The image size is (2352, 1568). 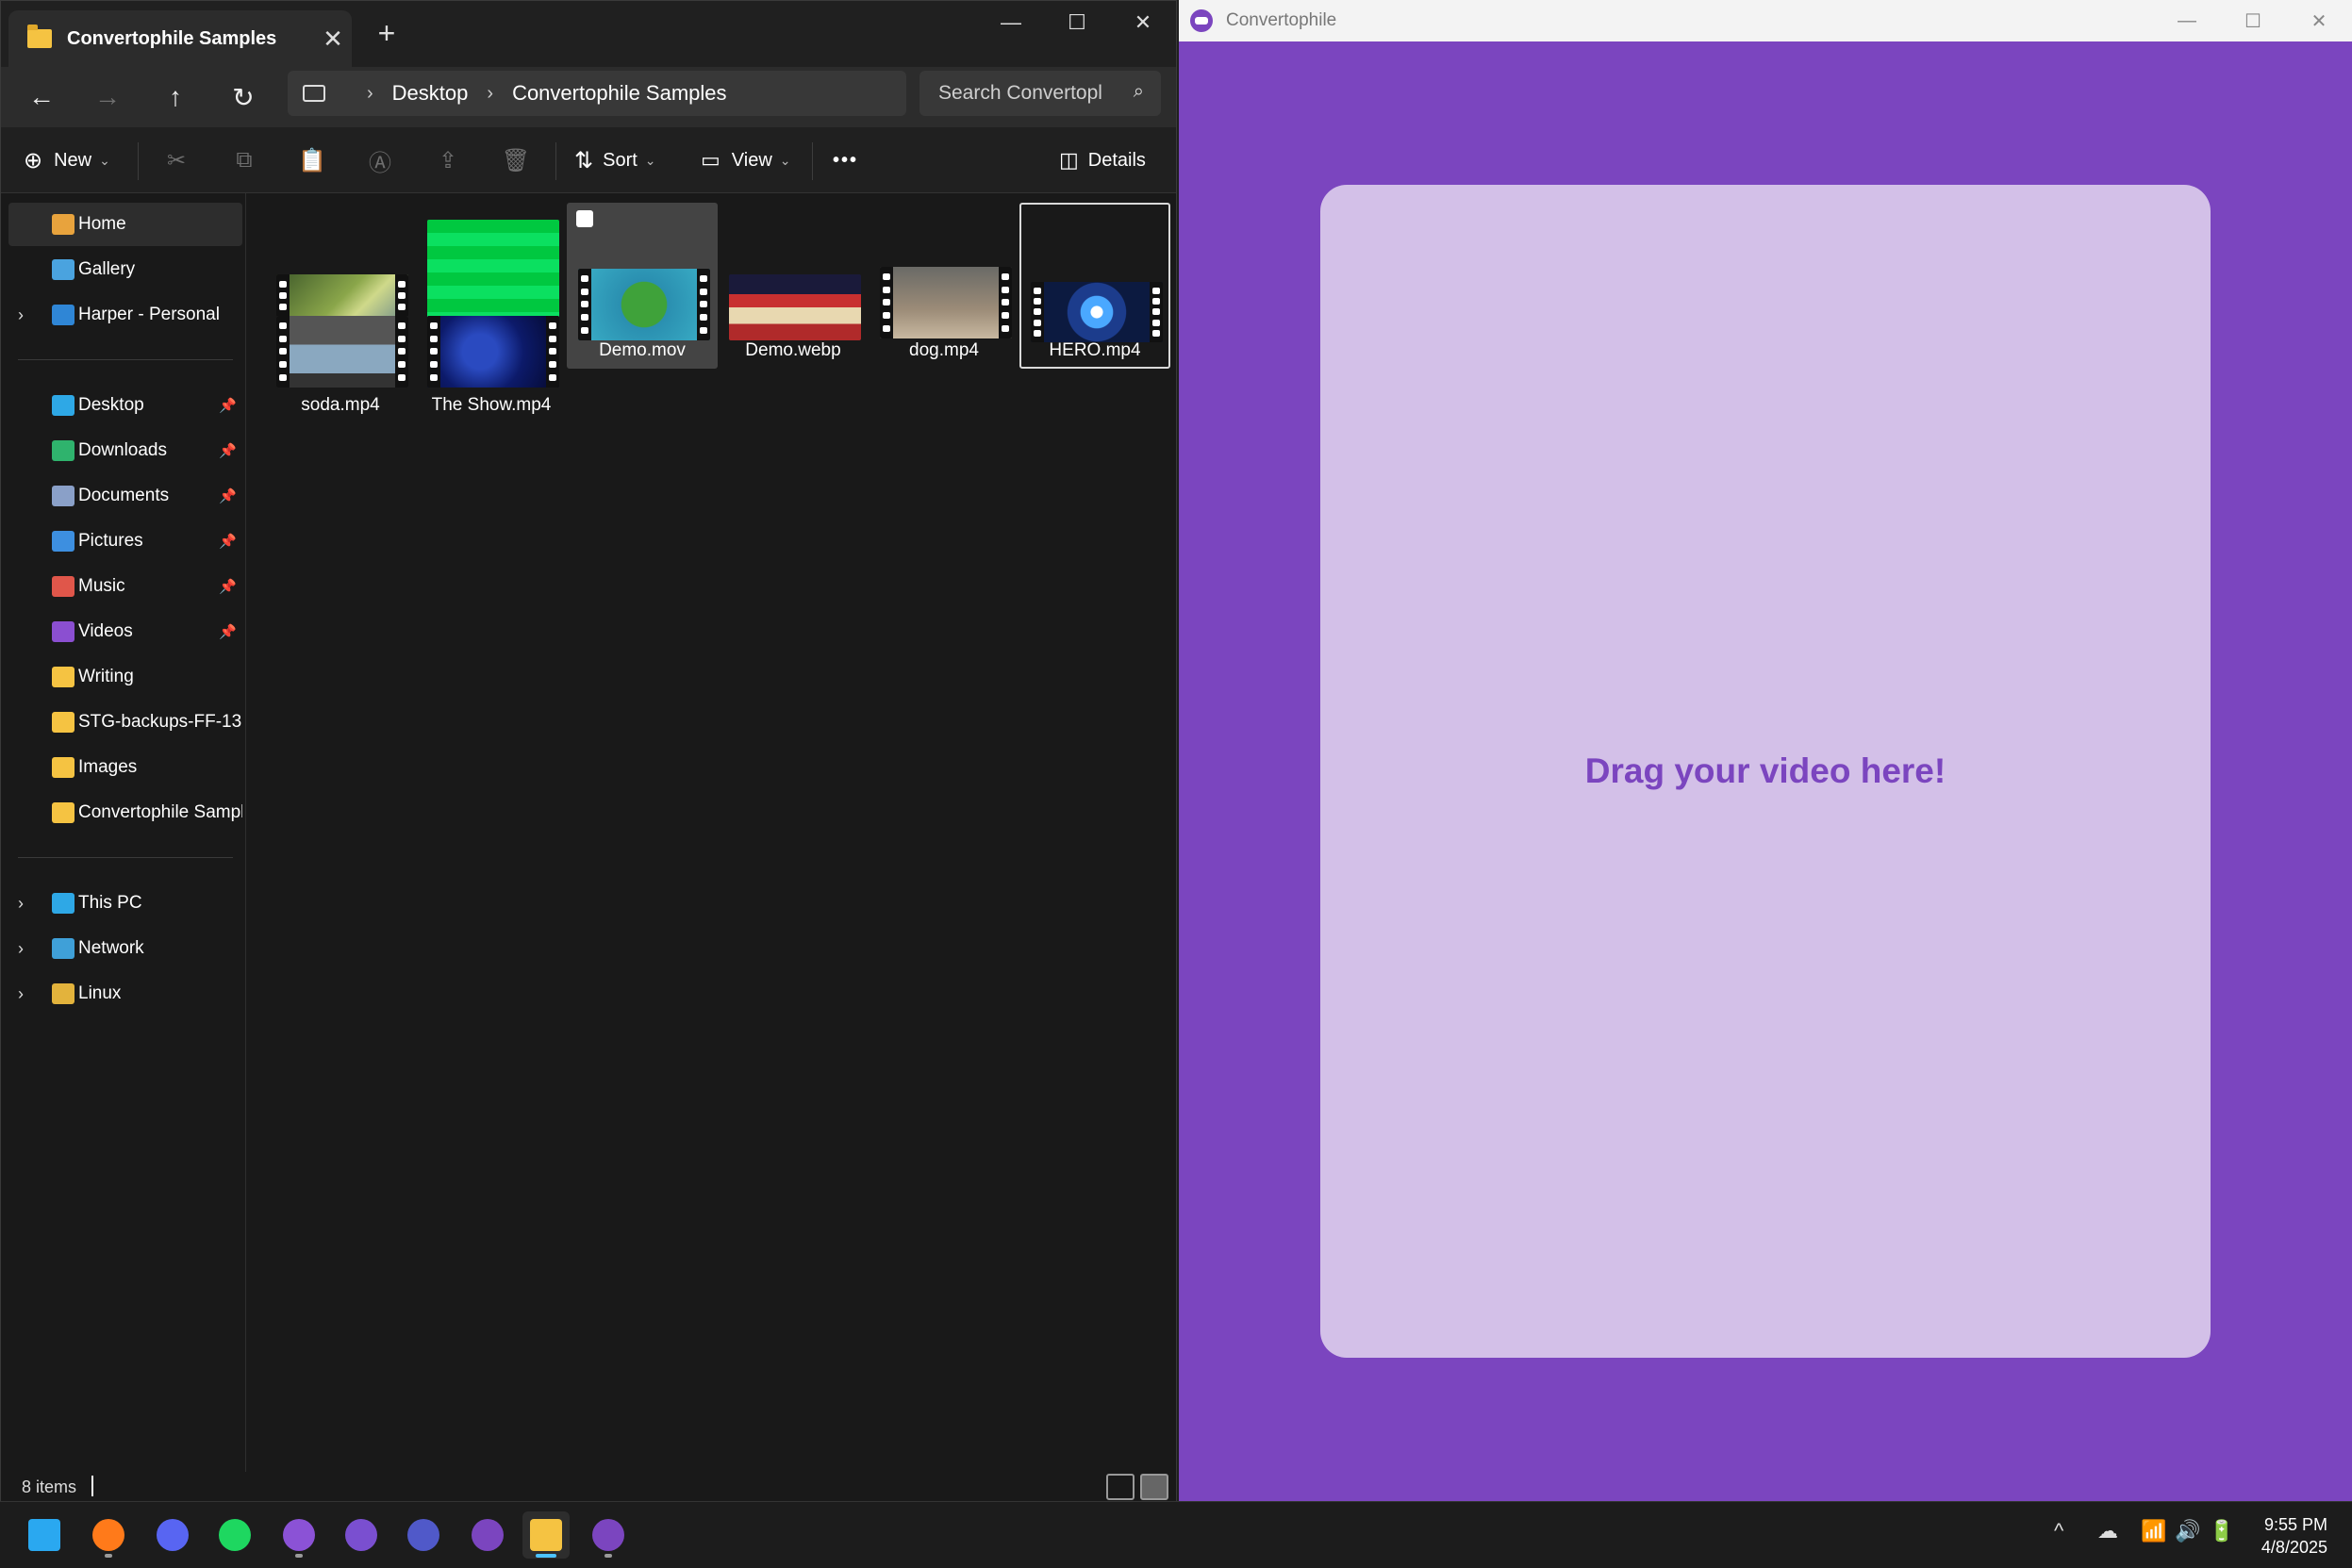 What do you see at coordinates (2107, 1531) in the screenshot?
I see `onedrive-icon: ☁` at bounding box center [2107, 1531].